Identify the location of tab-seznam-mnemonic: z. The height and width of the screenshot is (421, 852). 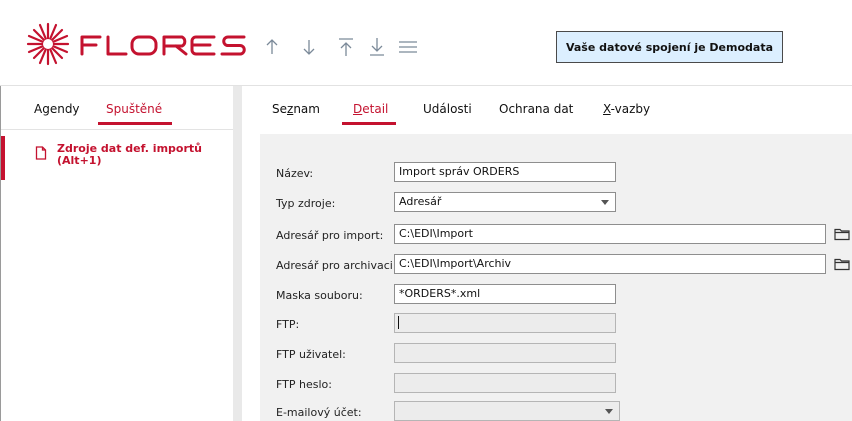
(290, 109).